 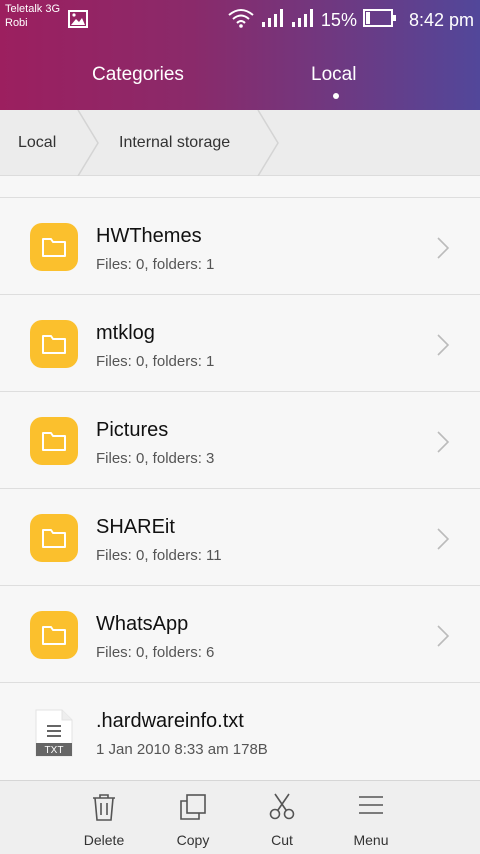 What do you see at coordinates (33, 9) in the screenshot?
I see `carrier-primary: Teletalk 3G` at bounding box center [33, 9].